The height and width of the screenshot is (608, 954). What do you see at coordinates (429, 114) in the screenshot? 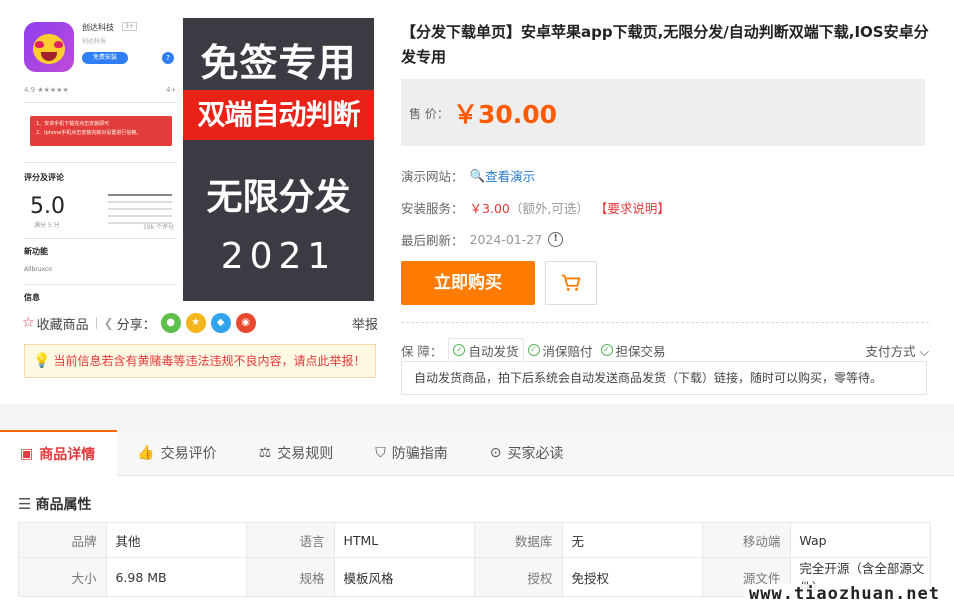
I see `price-label: 售 价：` at bounding box center [429, 114].